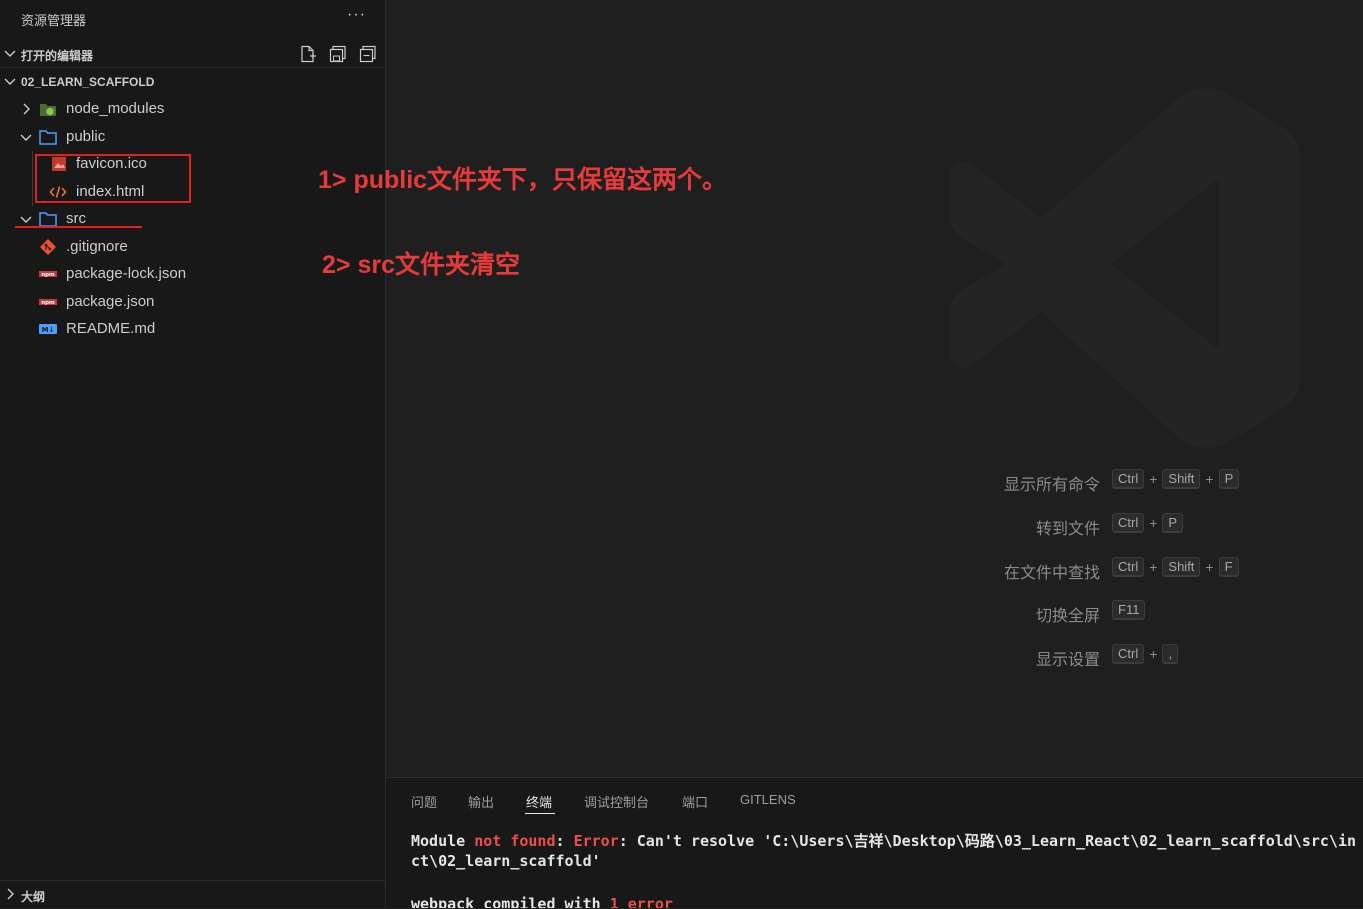 This screenshot has height=909, width=1363. I want to click on new-file-icon, so click(308, 54).